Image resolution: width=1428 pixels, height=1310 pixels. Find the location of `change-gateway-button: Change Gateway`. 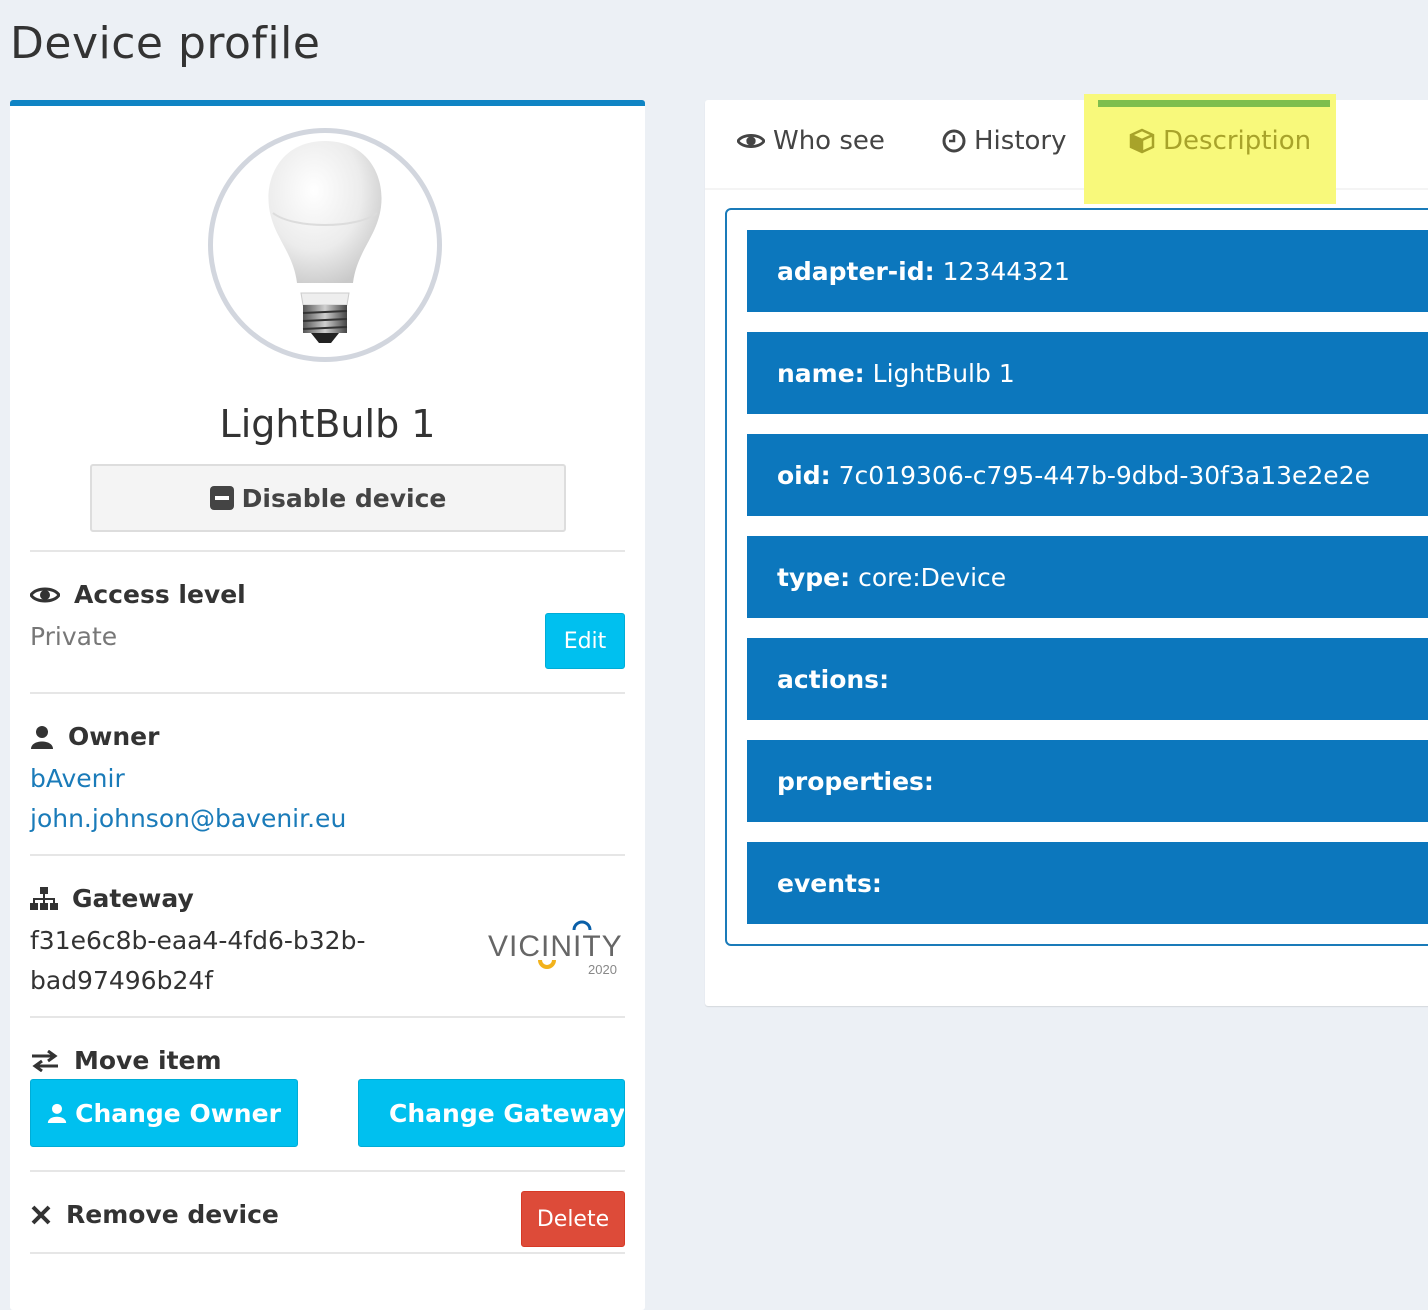

change-gateway-button: Change Gateway is located at coordinates (491, 1113).